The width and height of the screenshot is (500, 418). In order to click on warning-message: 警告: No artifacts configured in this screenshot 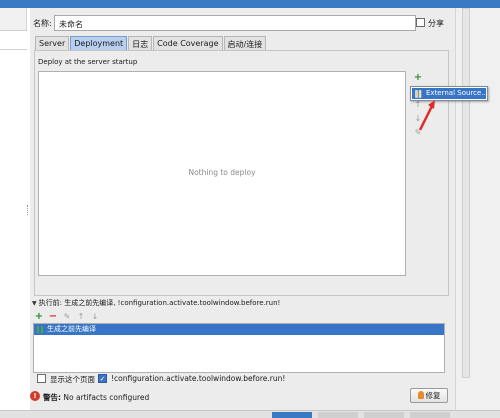, I will do `click(96, 397)`.